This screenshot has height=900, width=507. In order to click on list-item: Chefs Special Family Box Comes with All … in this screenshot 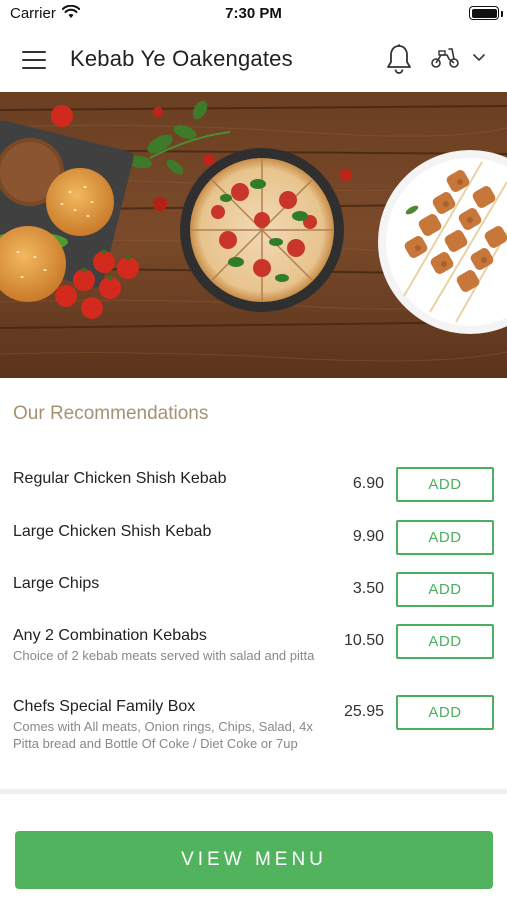, I will do `click(253, 732)`.